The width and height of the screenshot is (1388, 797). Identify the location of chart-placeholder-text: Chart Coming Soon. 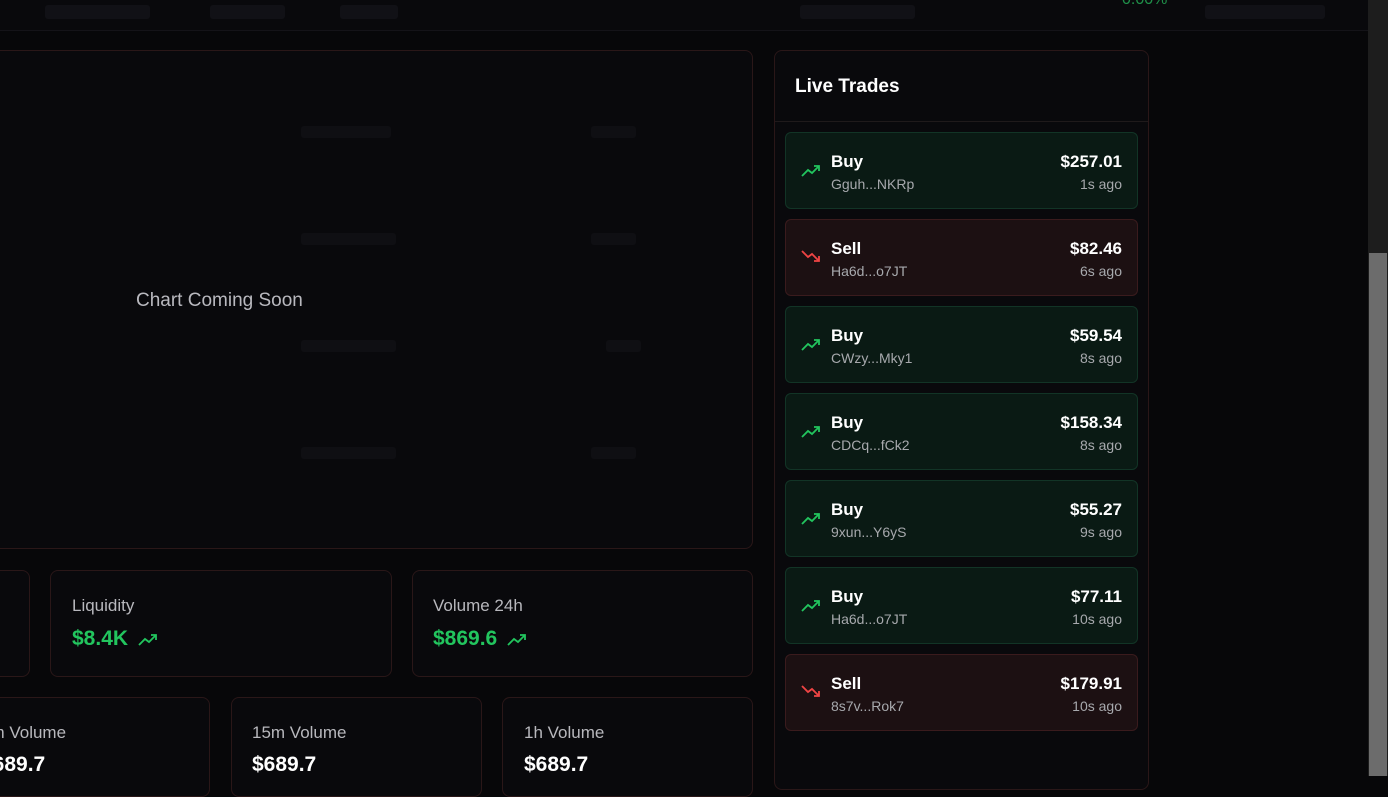
(219, 300).